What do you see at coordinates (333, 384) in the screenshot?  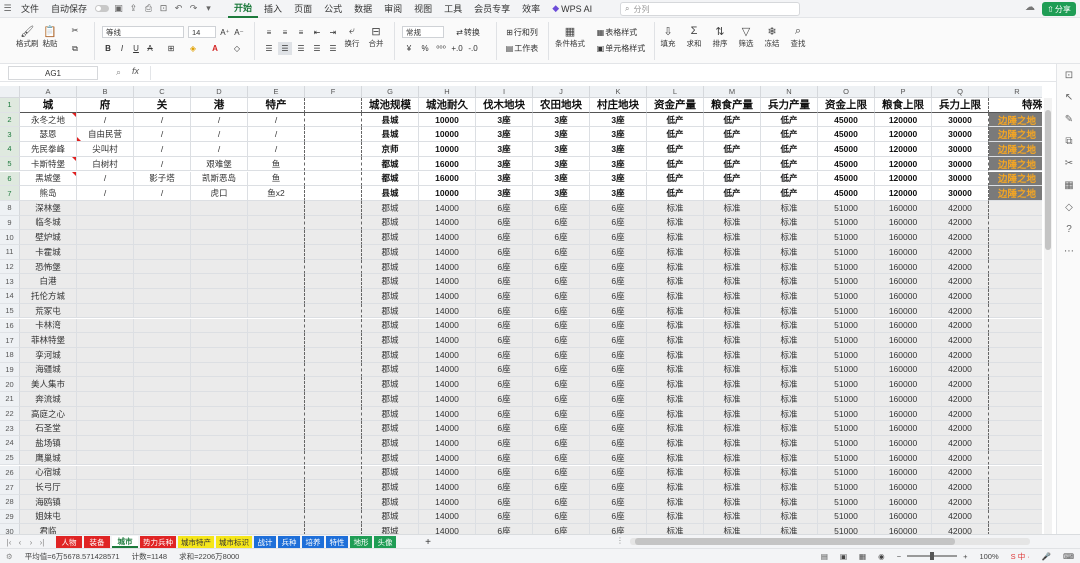 I see `cell-F20` at bounding box center [333, 384].